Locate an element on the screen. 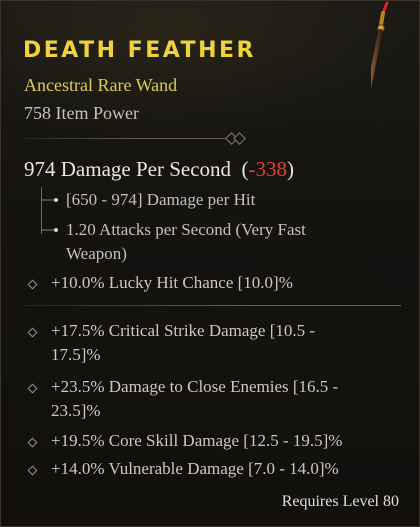  item-name: Death Feather is located at coordinates (139, 50).